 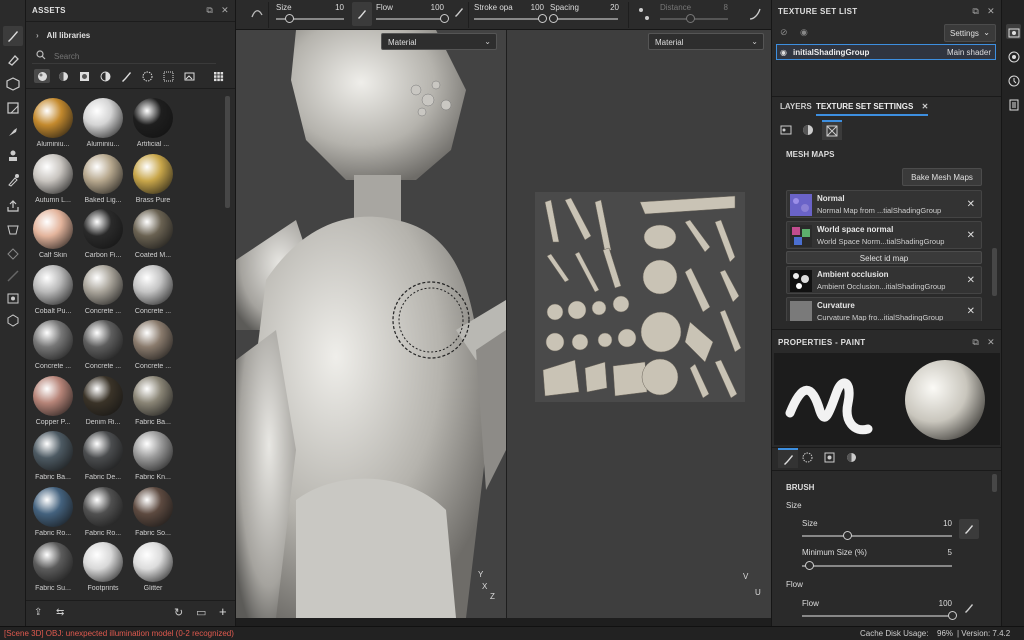 I want to click on color-picker-icon, so click(x=13, y=180).